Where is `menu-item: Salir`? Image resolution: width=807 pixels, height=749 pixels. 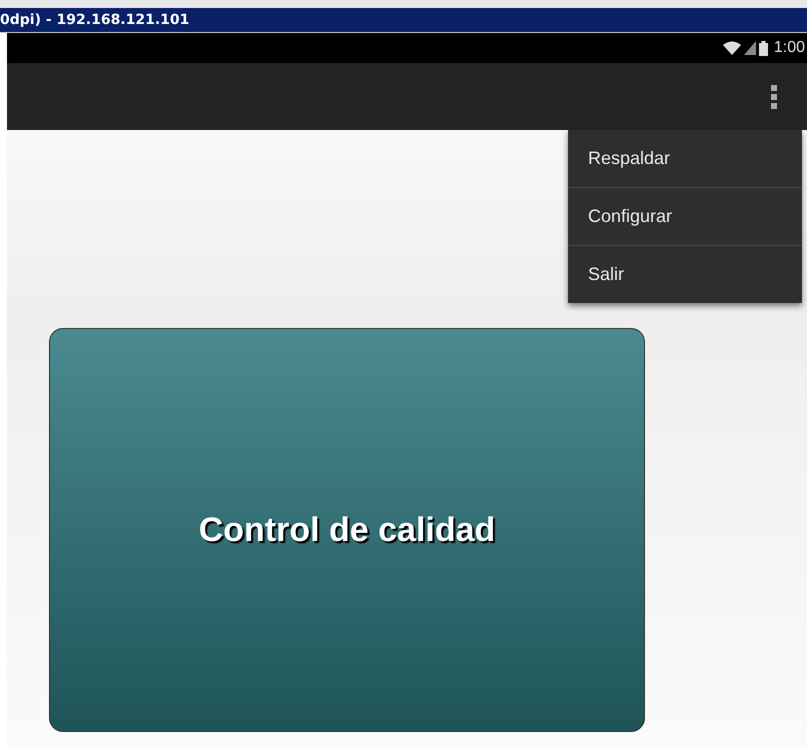
menu-item: Salir is located at coordinates (685, 274).